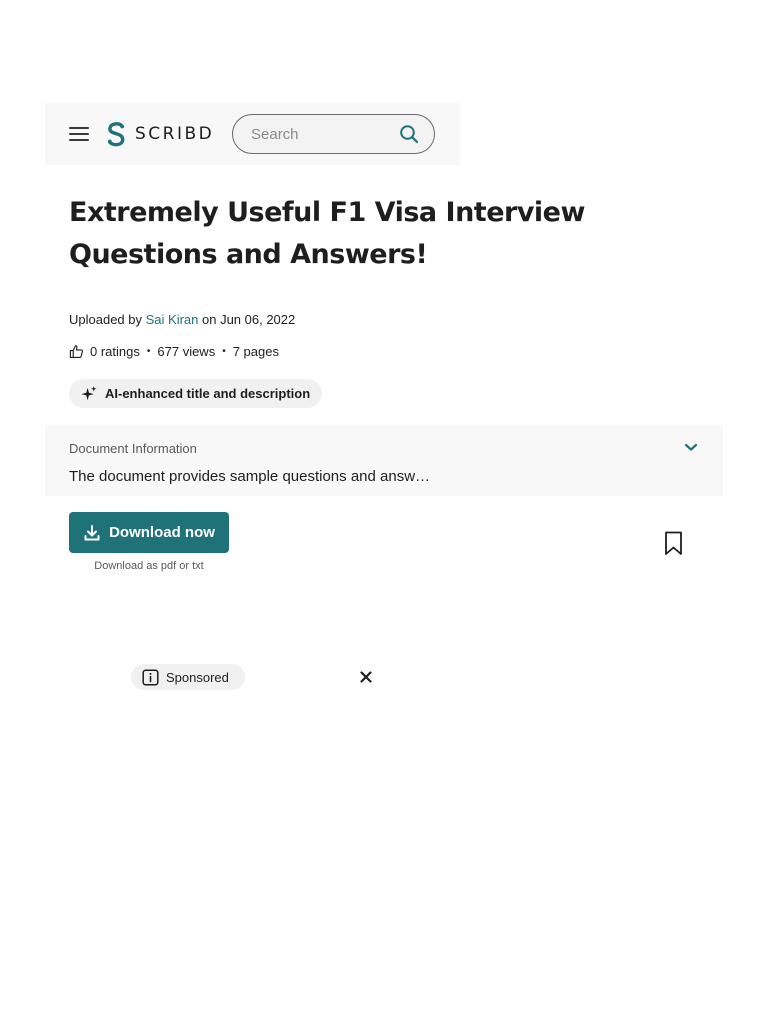 The height and width of the screenshot is (1024, 768). I want to click on document-stats: 0 ratings • 677 views • 7 pages, so click(174, 351).